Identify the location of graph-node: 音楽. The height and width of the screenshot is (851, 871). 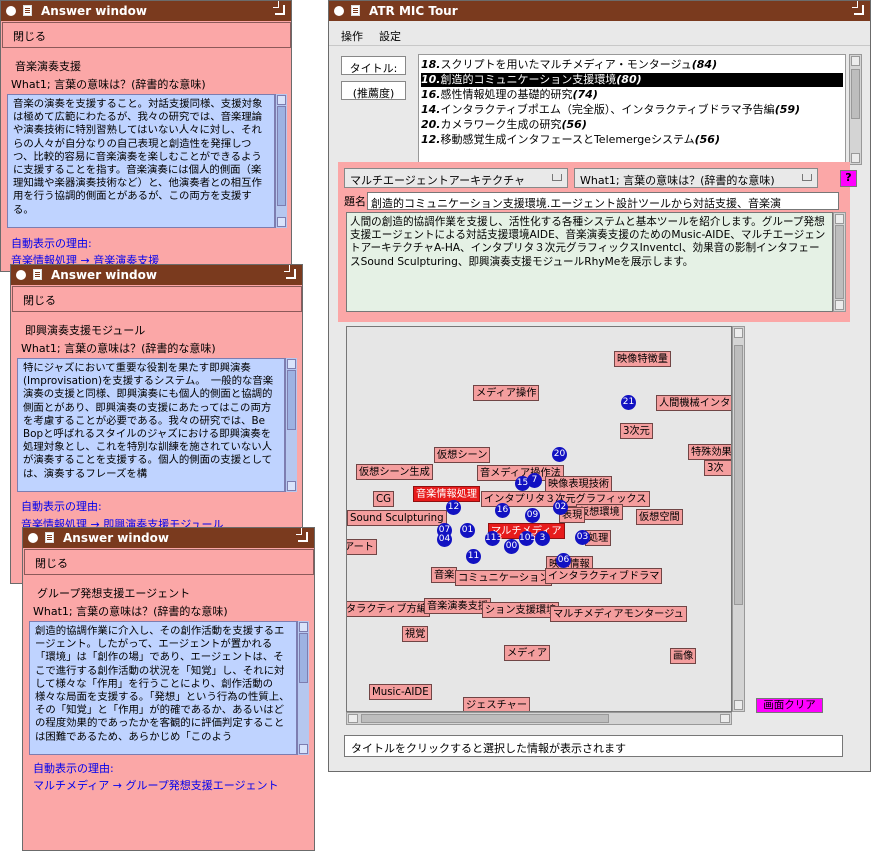
(444, 575).